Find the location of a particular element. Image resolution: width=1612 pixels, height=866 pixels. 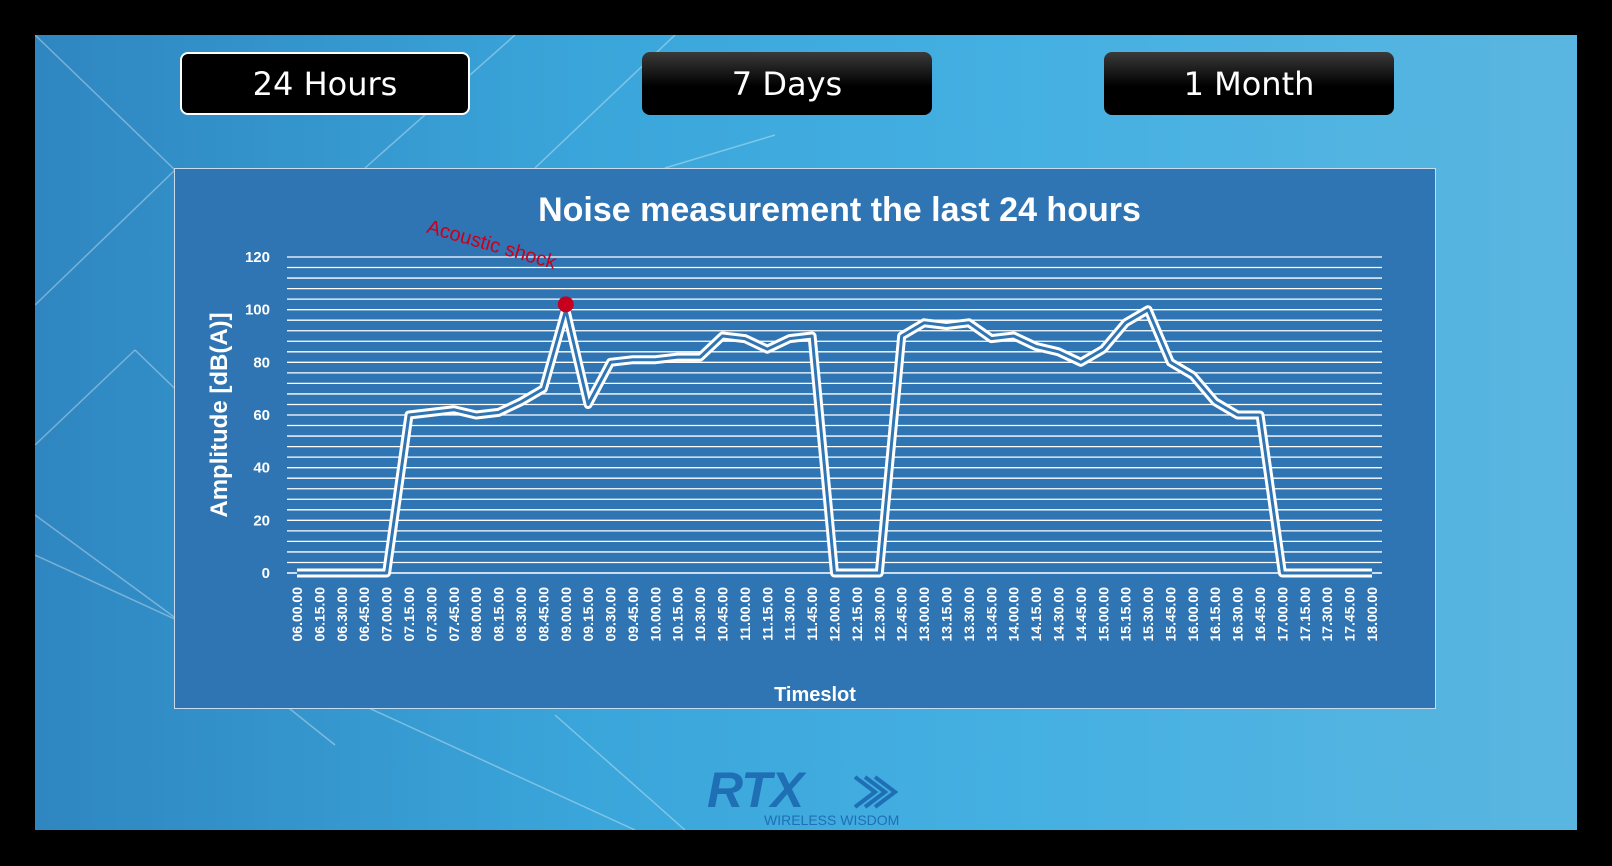

svg-text: RTX is located at coordinates (757, 790).